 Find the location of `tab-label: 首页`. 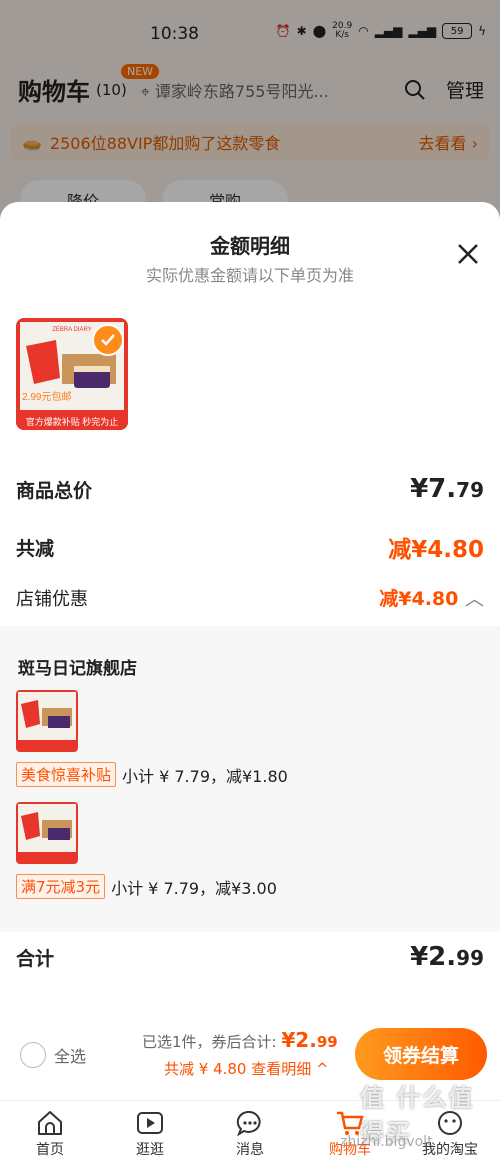

tab-label: 首页 is located at coordinates (50, 1150).